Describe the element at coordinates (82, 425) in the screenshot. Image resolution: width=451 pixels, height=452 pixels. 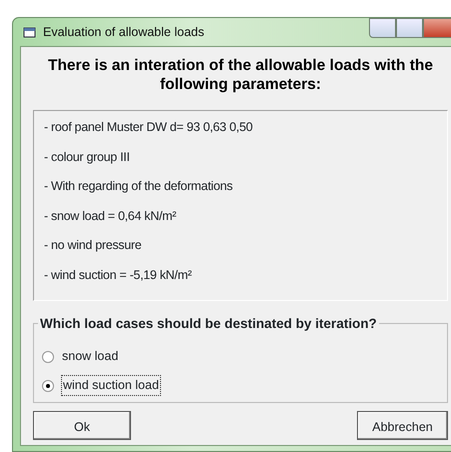
I see `dialog-button: Ok` at that location.